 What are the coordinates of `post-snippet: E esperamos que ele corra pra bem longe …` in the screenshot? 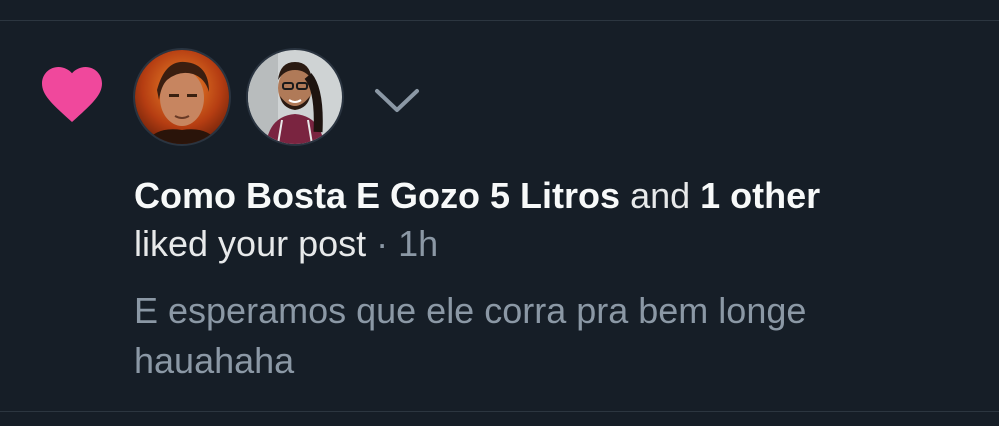 It's located at (470, 335).